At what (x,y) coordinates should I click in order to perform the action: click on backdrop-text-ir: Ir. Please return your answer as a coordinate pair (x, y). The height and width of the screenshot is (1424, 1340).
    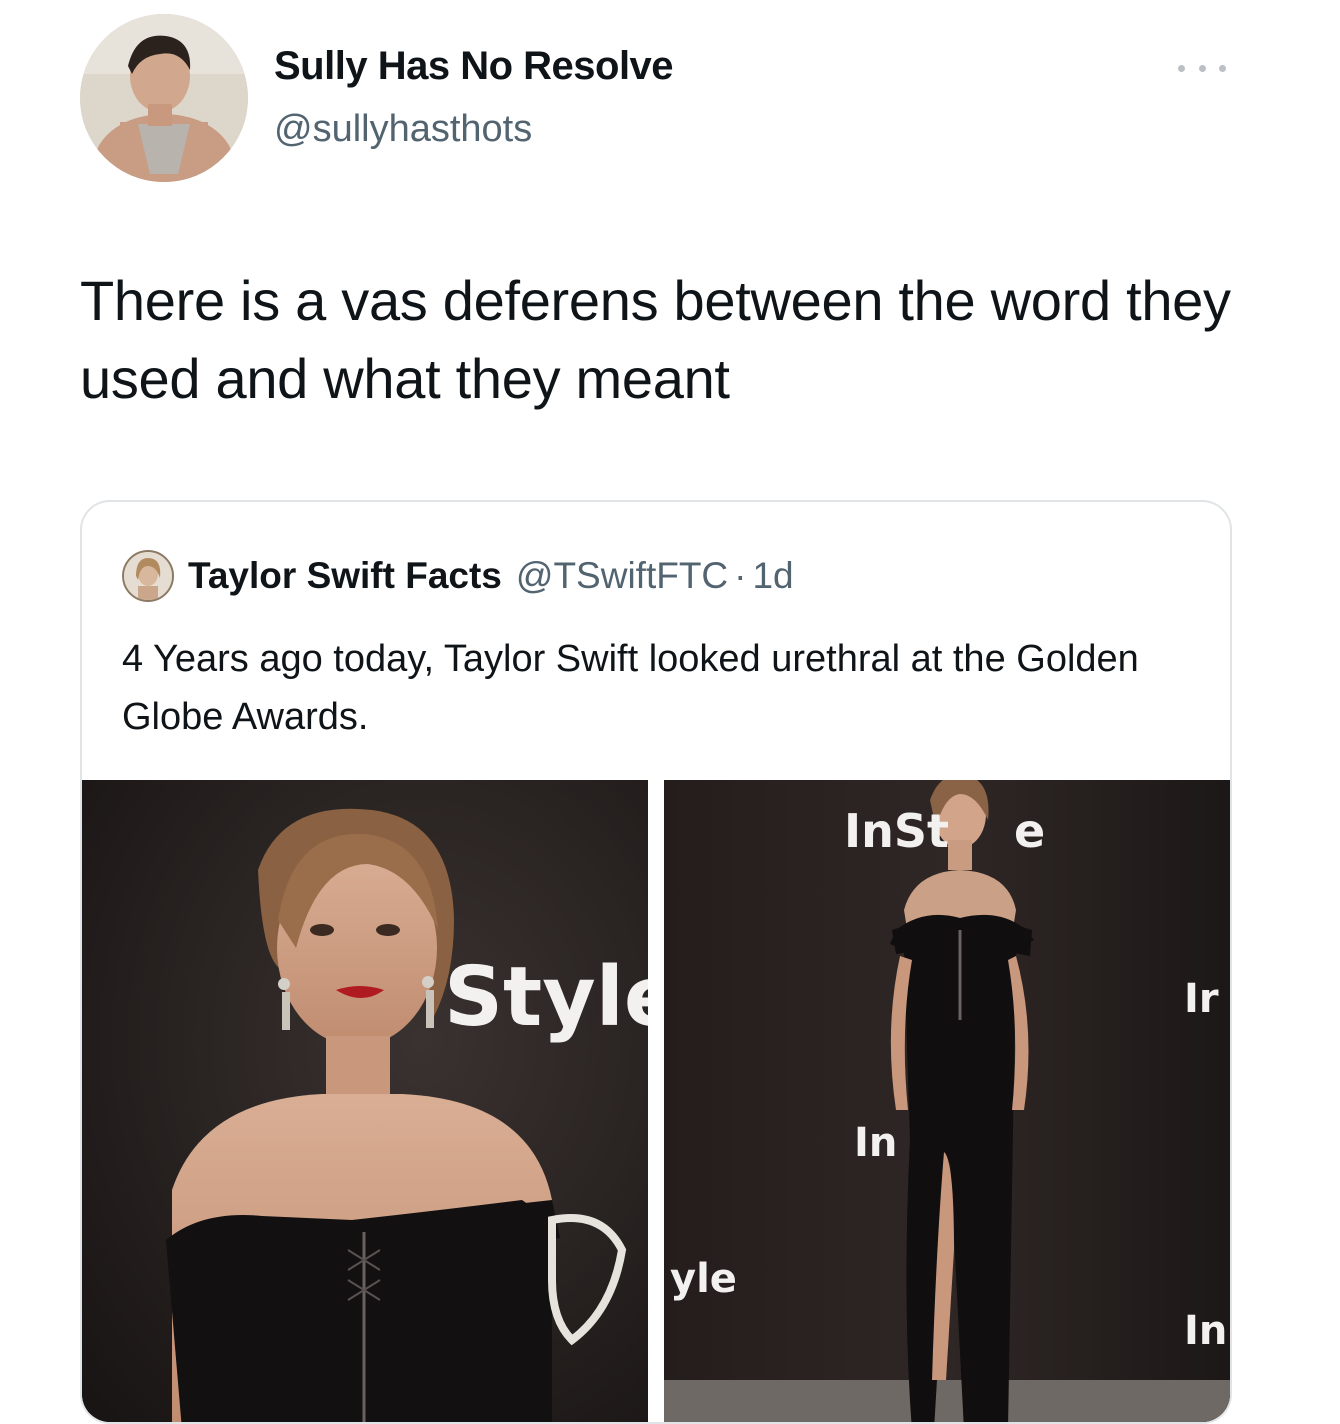
    Looking at the image, I should click on (1201, 999).